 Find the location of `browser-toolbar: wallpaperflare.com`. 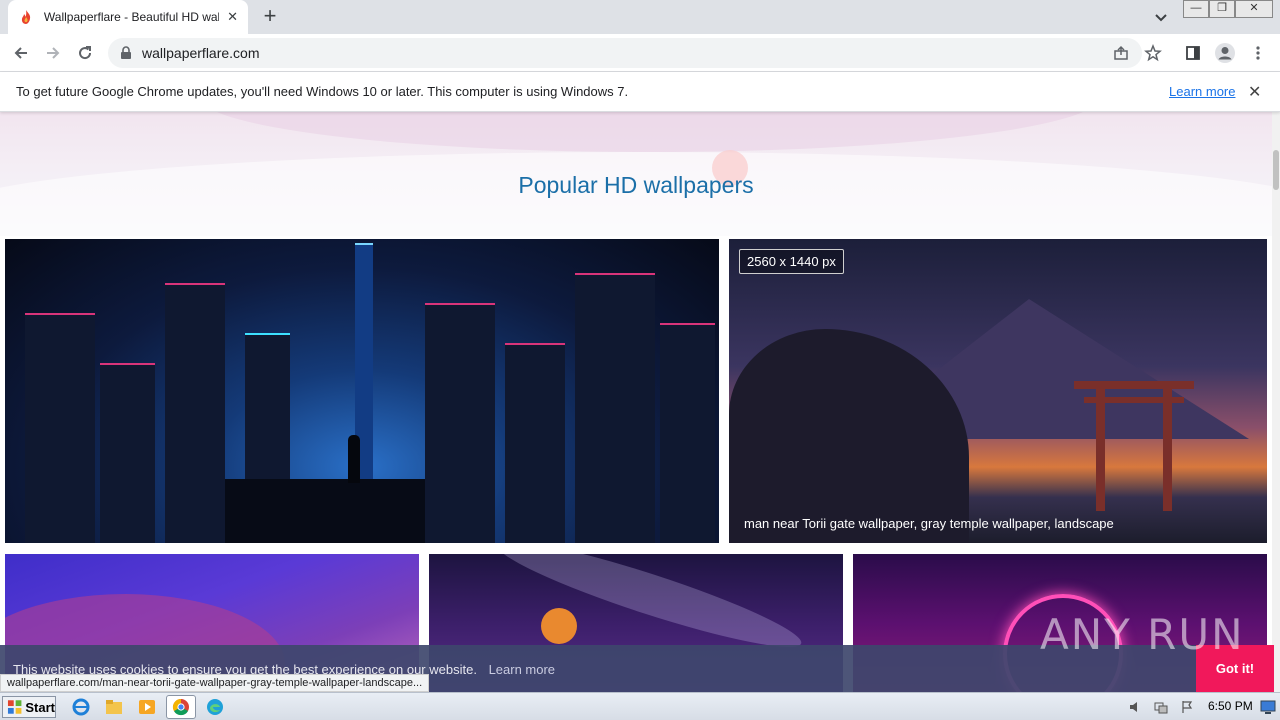

browser-toolbar: wallpaperflare.com is located at coordinates (640, 53).